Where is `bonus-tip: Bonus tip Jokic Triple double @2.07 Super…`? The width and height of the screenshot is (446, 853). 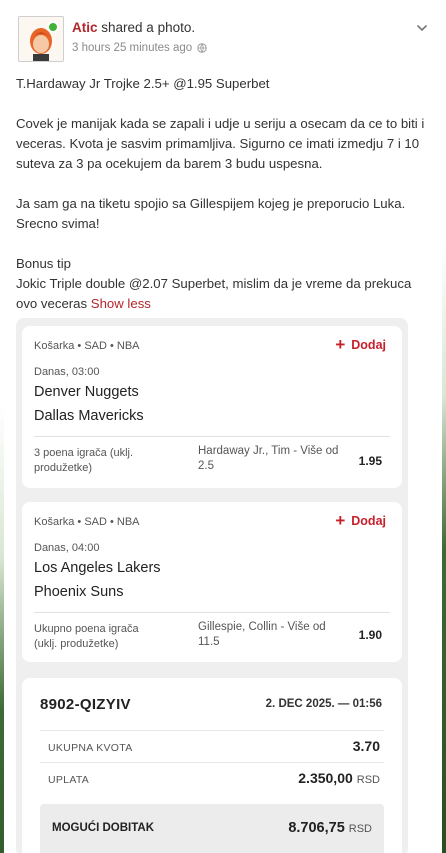 bonus-tip: Bonus tip Jokic Triple double @2.07 Super… is located at coordinates (223, 284).